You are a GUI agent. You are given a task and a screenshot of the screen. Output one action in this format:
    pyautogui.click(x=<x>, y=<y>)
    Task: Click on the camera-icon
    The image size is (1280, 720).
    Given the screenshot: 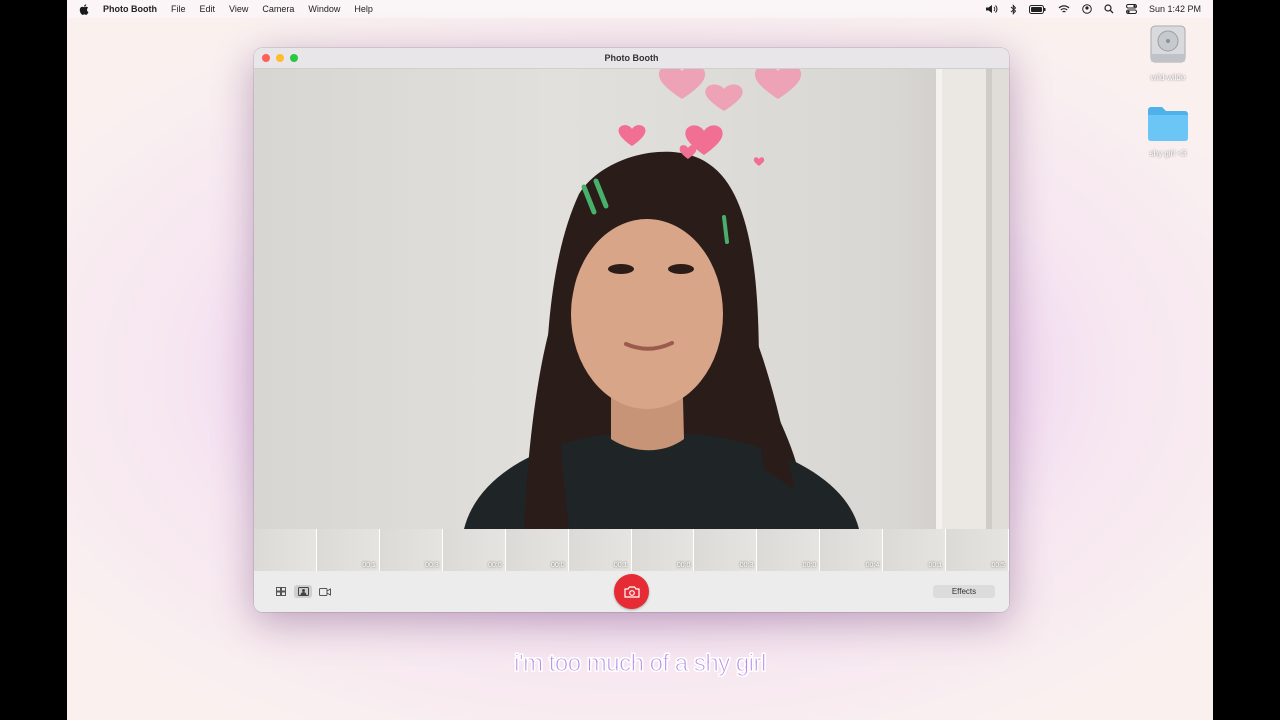 What is the action you would take?
    pyautogui.click(x=631, y=591)
    